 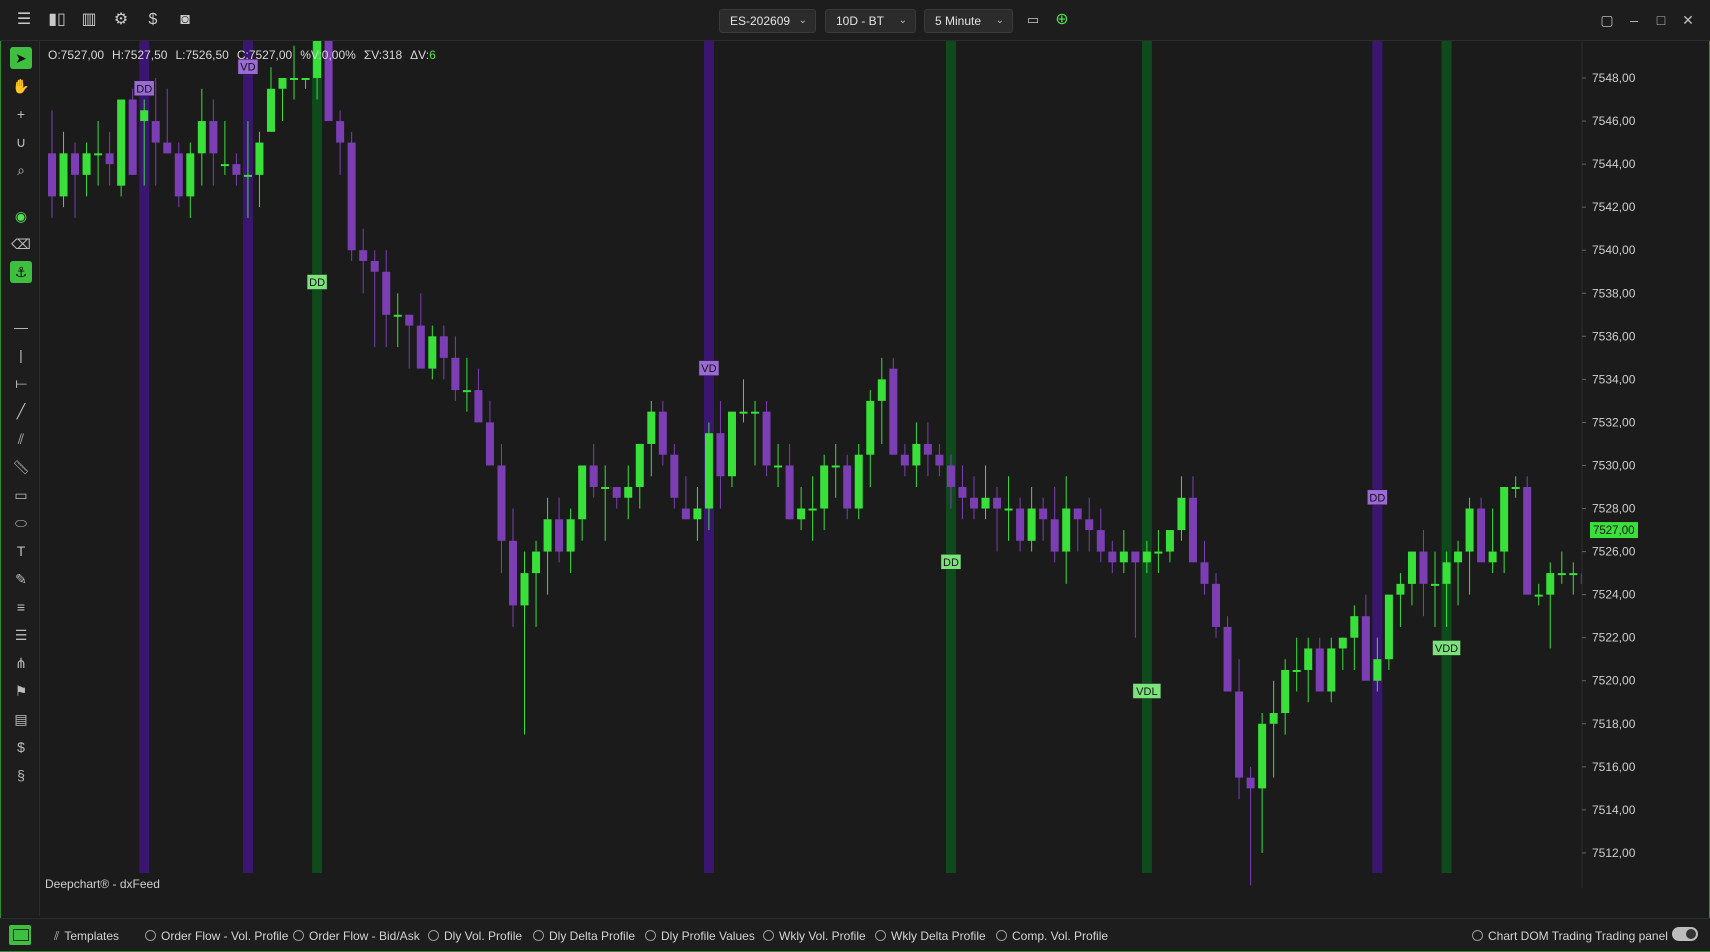 What do you see at coordinates (86, 936) in the screenshot?
I see `templates-button: ⫽ Templates` at bounding box center [86, 936].